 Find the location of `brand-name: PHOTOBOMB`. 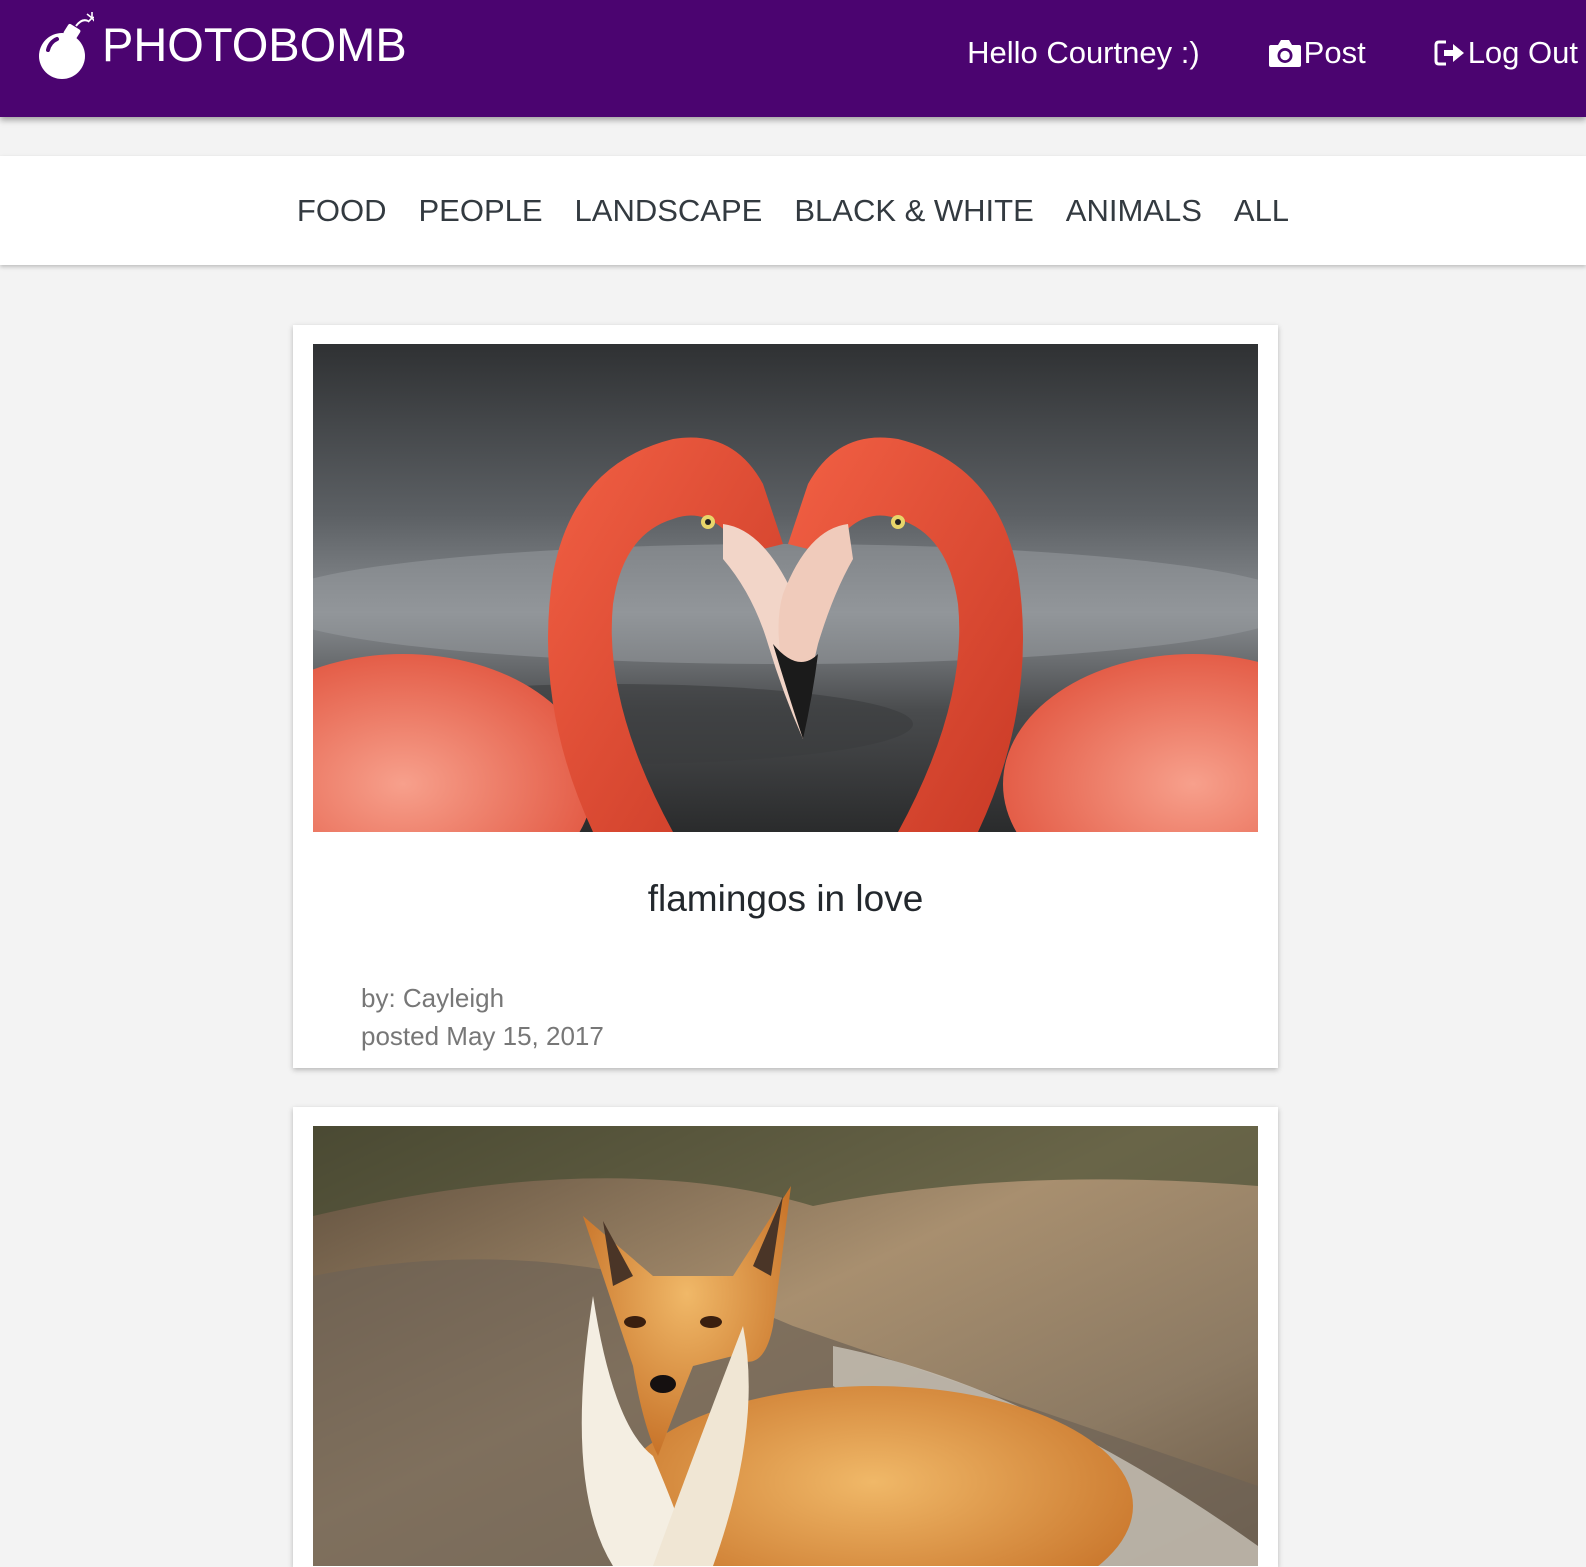

brand-name: PHOTOBOMB is located at coordinates (254, 44).